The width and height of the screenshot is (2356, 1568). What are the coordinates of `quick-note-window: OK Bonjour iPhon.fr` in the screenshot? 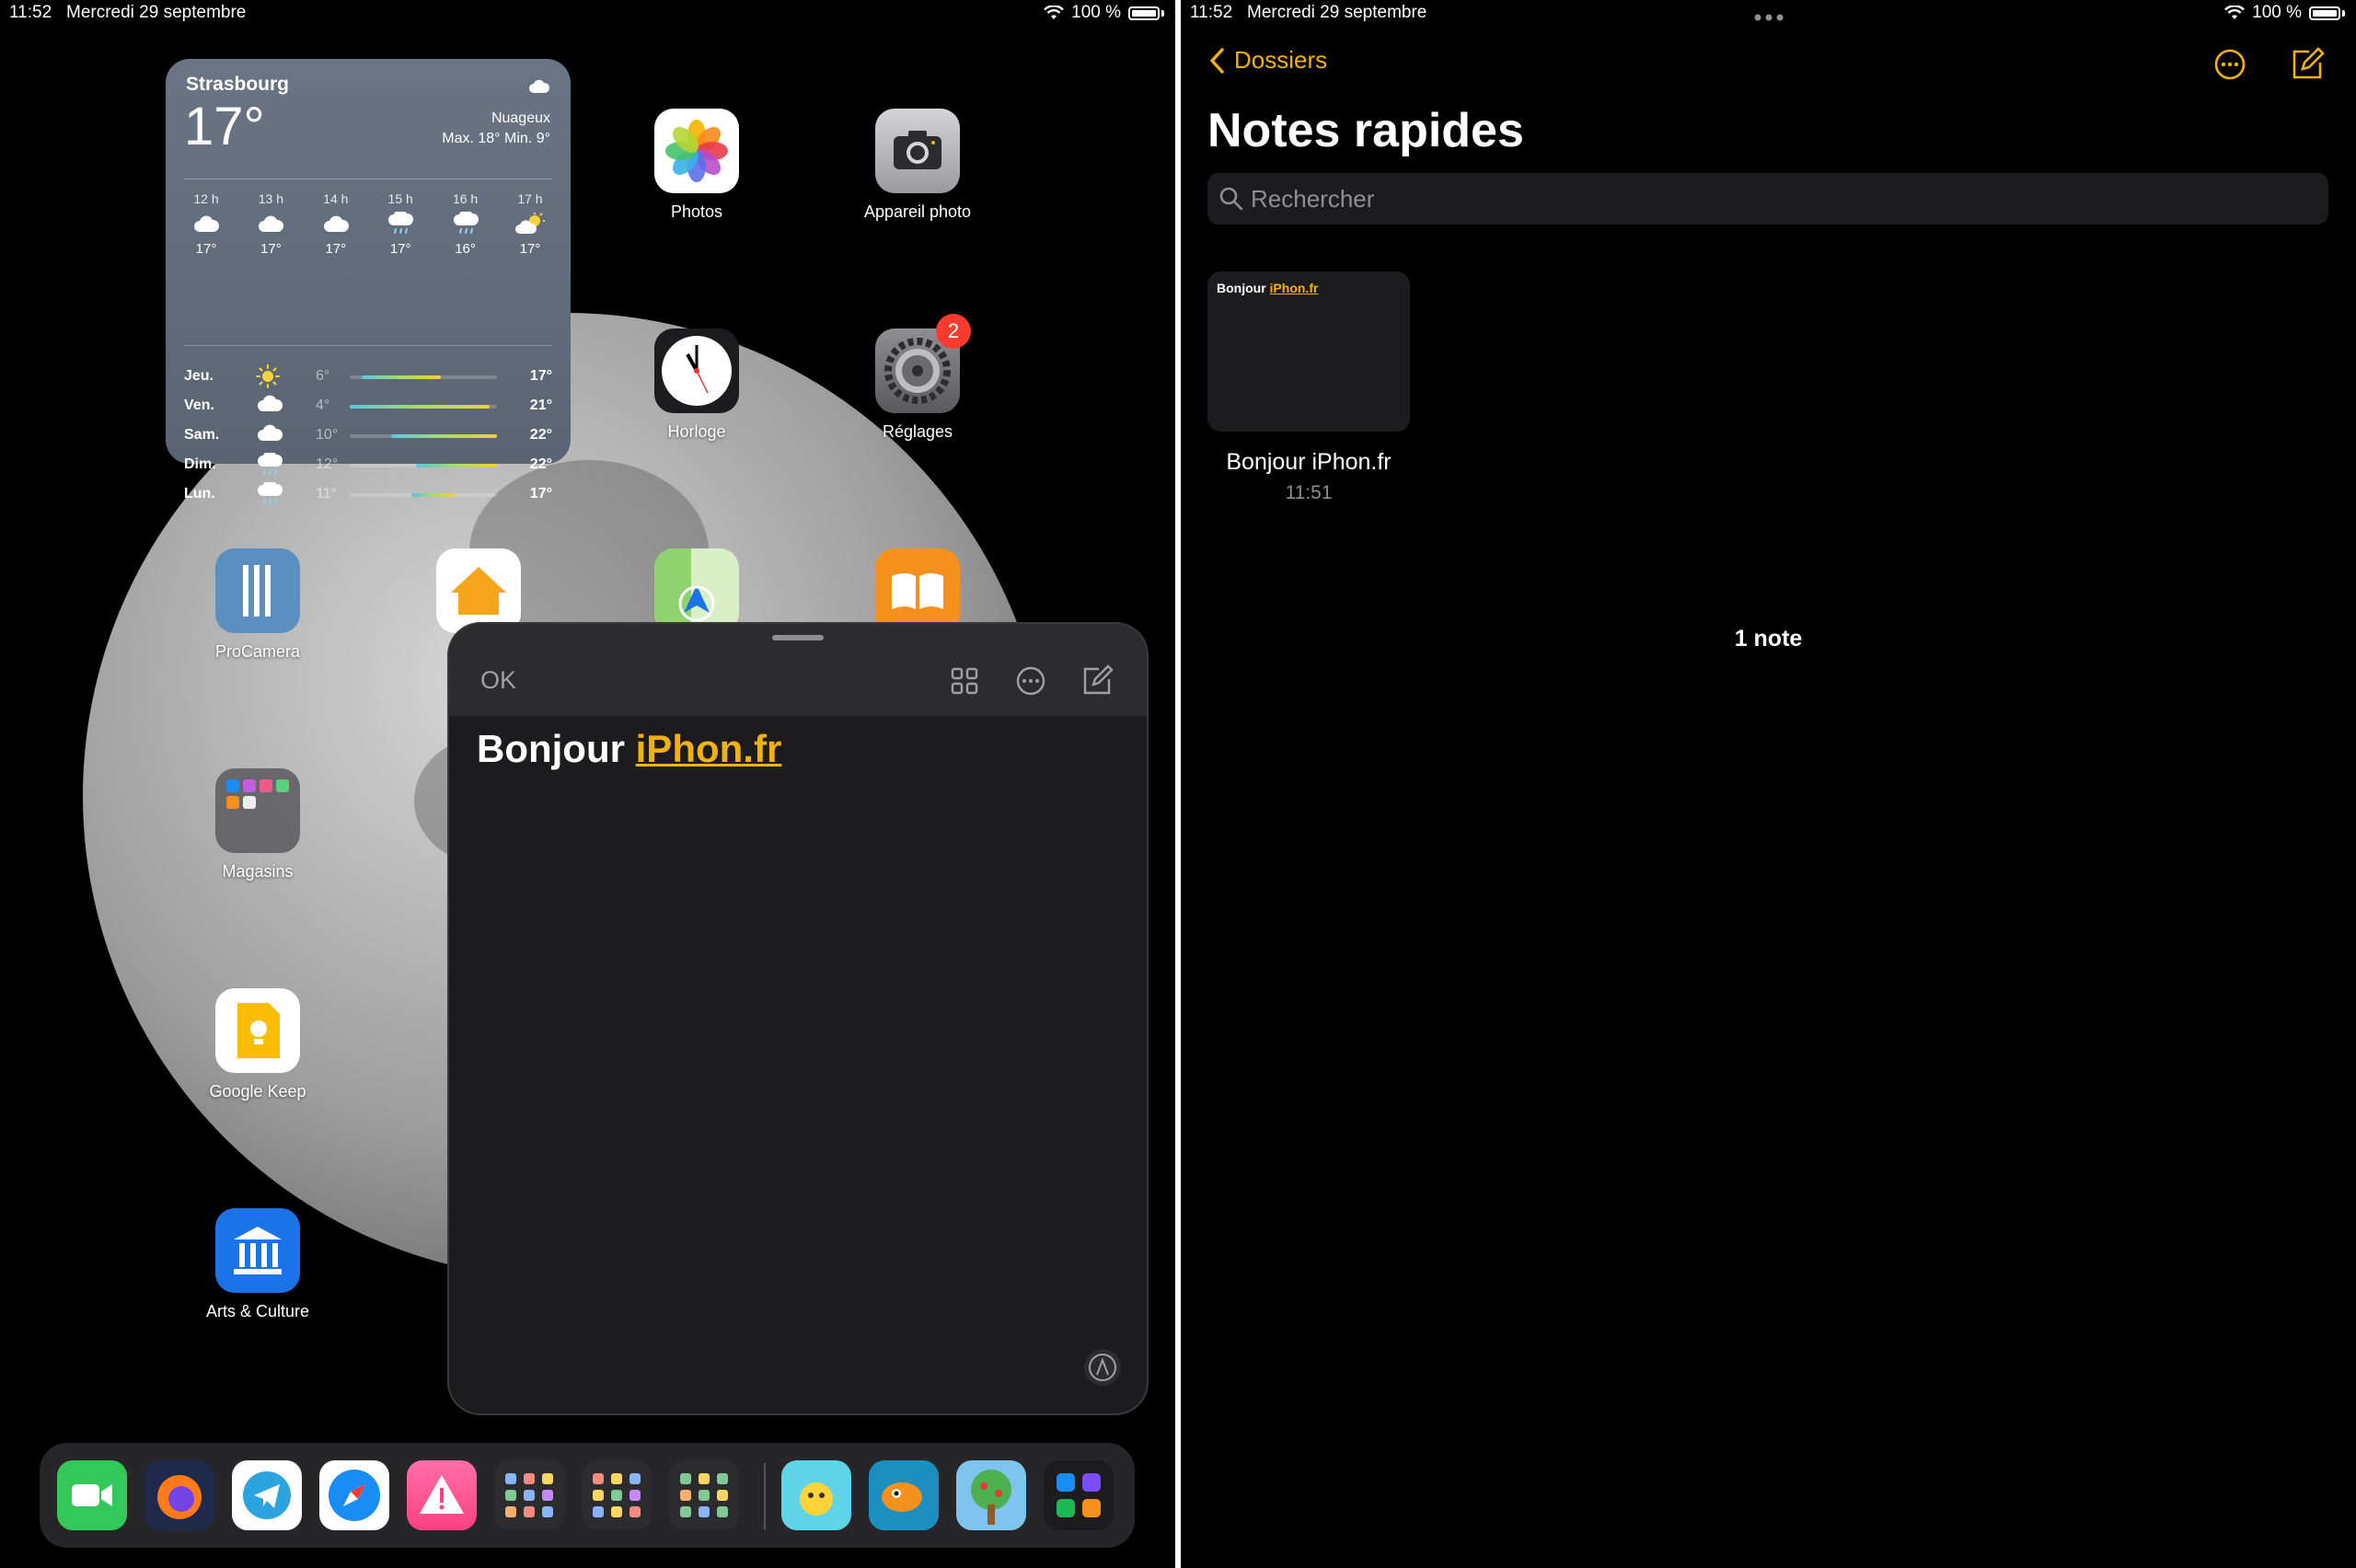 It's located at (798, 1018).